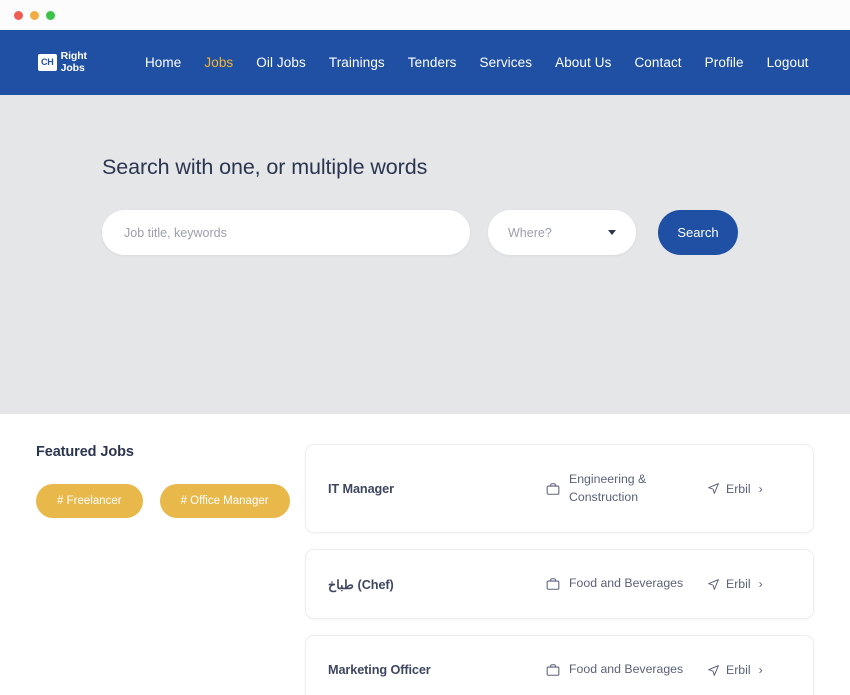 The image size is (850, 695). Describe the element at coordinates (85, 452) in the screenshot. I see `featured-jobs-title: Featured Jobs` at that location.